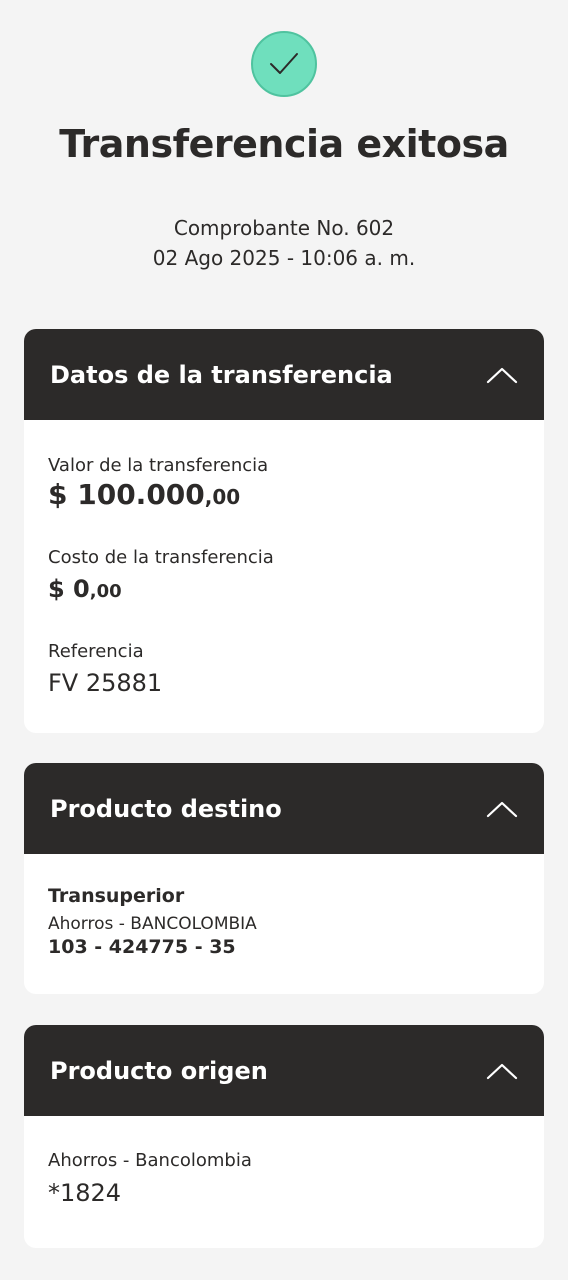  What do you see at coordinates (142, 947) in the screenshot?
I see `destination-account-number: 103 - 424775 - 35` at bounding box center [142, 947].